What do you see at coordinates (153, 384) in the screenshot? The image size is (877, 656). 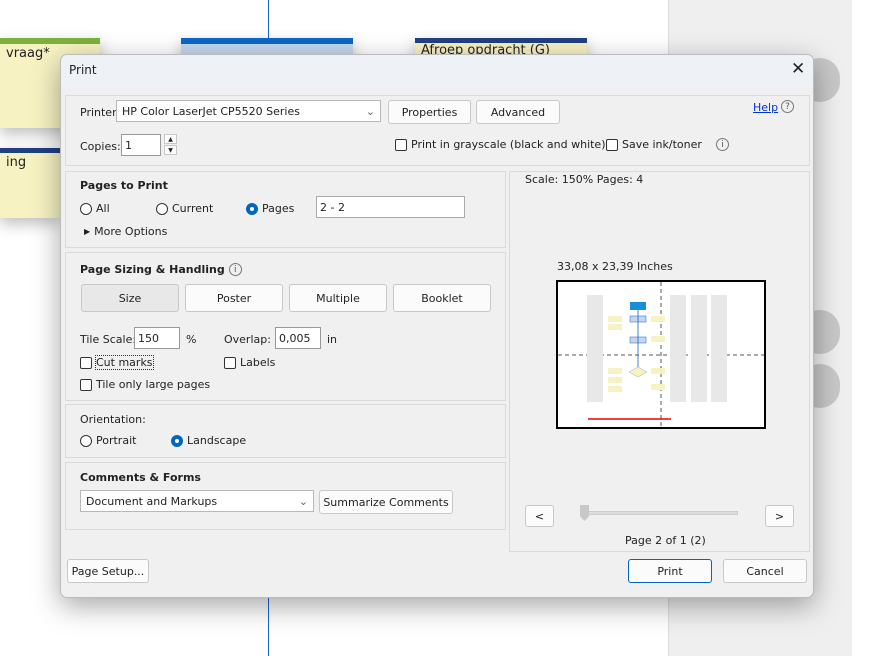 I see `tile-large-label: Tile only large pages` at bounding box center [153, 384].